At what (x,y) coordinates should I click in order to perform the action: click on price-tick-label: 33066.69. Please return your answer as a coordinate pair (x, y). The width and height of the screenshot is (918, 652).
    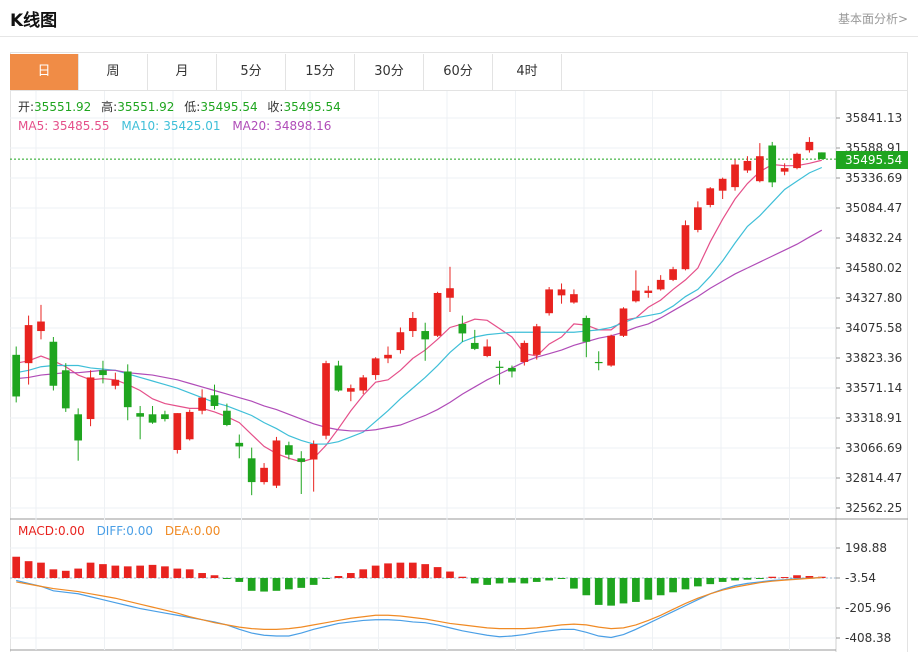
    Looking at the image, I should click on (873, 448).